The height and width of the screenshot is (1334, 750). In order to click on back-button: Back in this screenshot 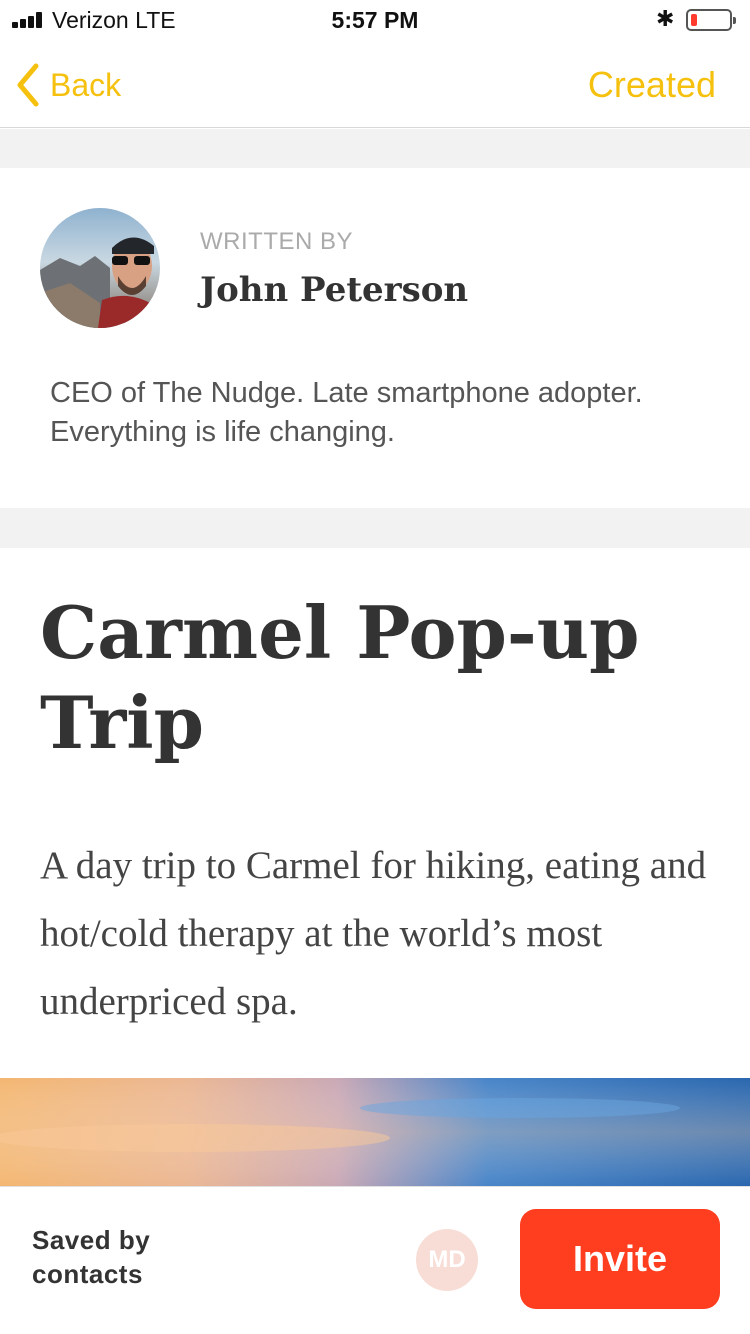, I will do `click(67, 85)`.